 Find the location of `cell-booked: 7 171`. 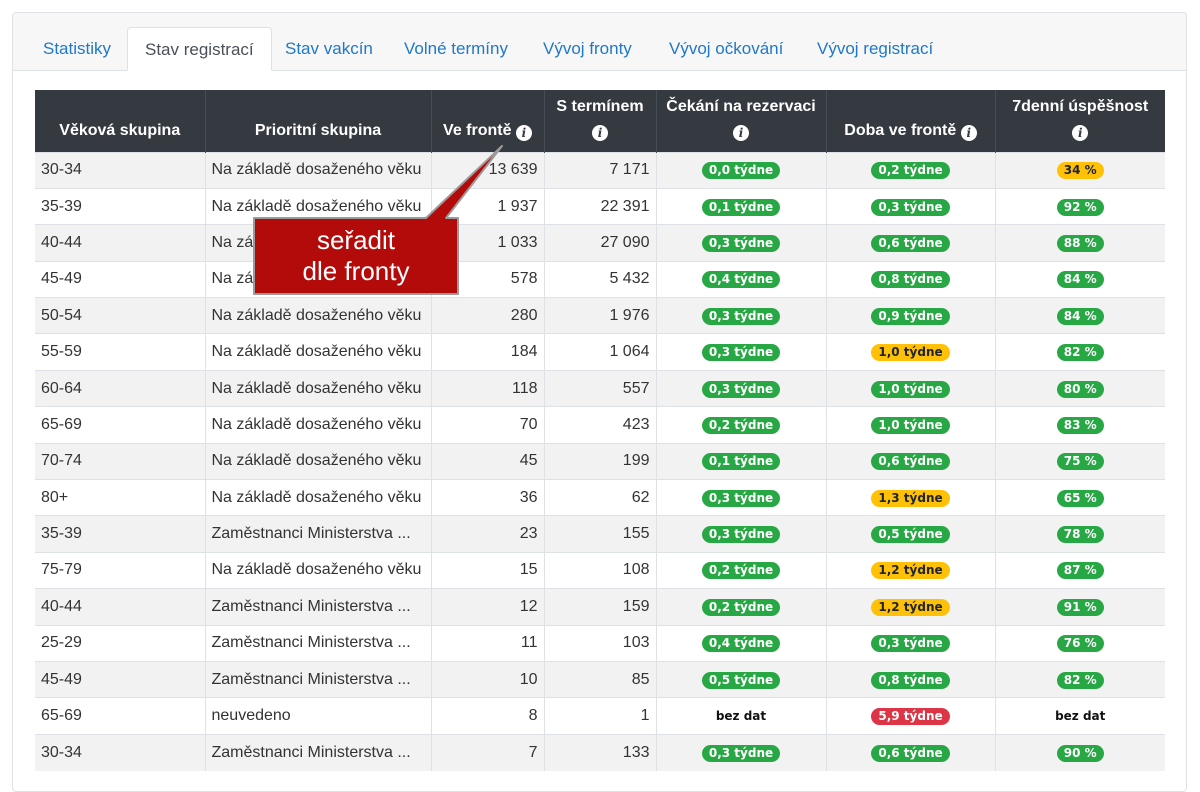

cell-booked: 7 171 is located at coordinates (600, 170).